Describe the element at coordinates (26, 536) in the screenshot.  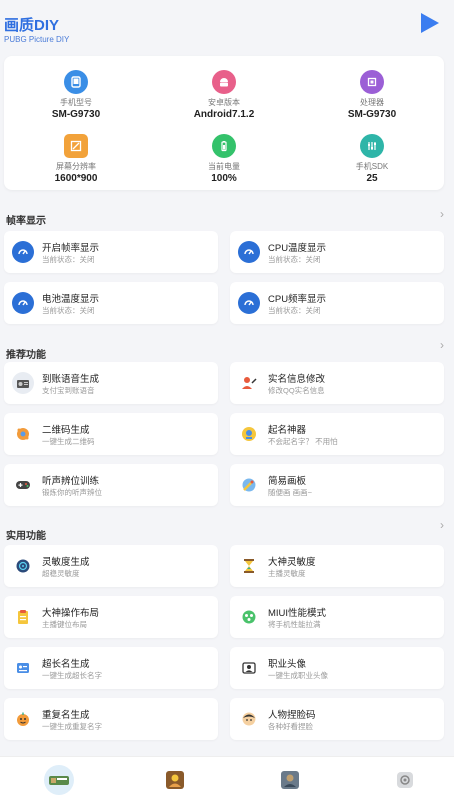
I see `section-title-utility: 实用功能` at that location.